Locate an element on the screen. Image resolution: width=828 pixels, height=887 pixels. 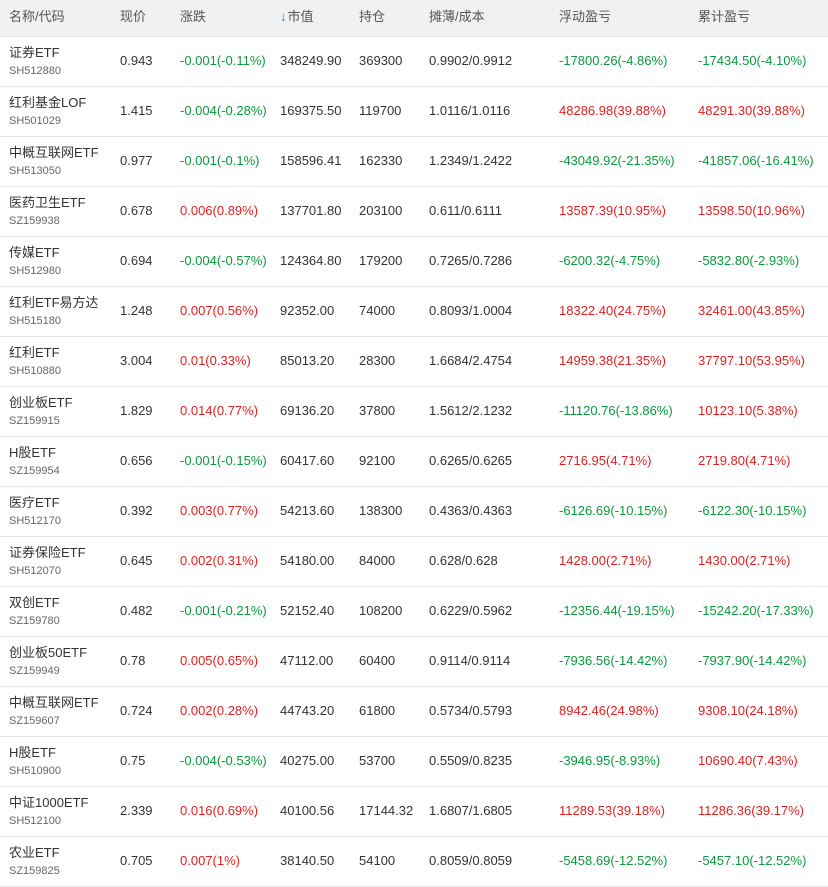
fund-name: 双创ETF is located at coordinates (34, 601).